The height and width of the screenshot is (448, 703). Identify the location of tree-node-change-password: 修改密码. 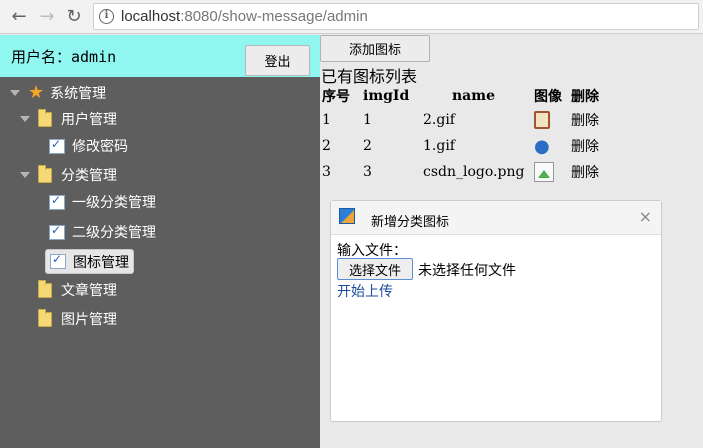
(88, 146).